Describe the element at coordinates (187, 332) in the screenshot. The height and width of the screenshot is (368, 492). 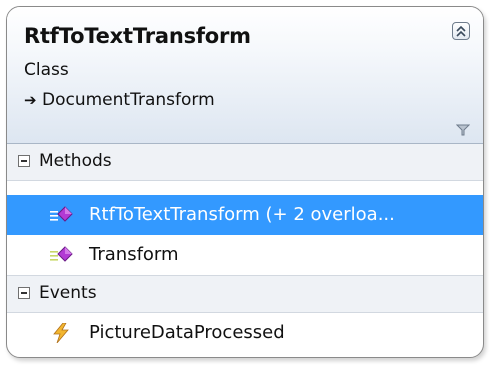
I see `member-label: PictureDataProcessed` at that location.